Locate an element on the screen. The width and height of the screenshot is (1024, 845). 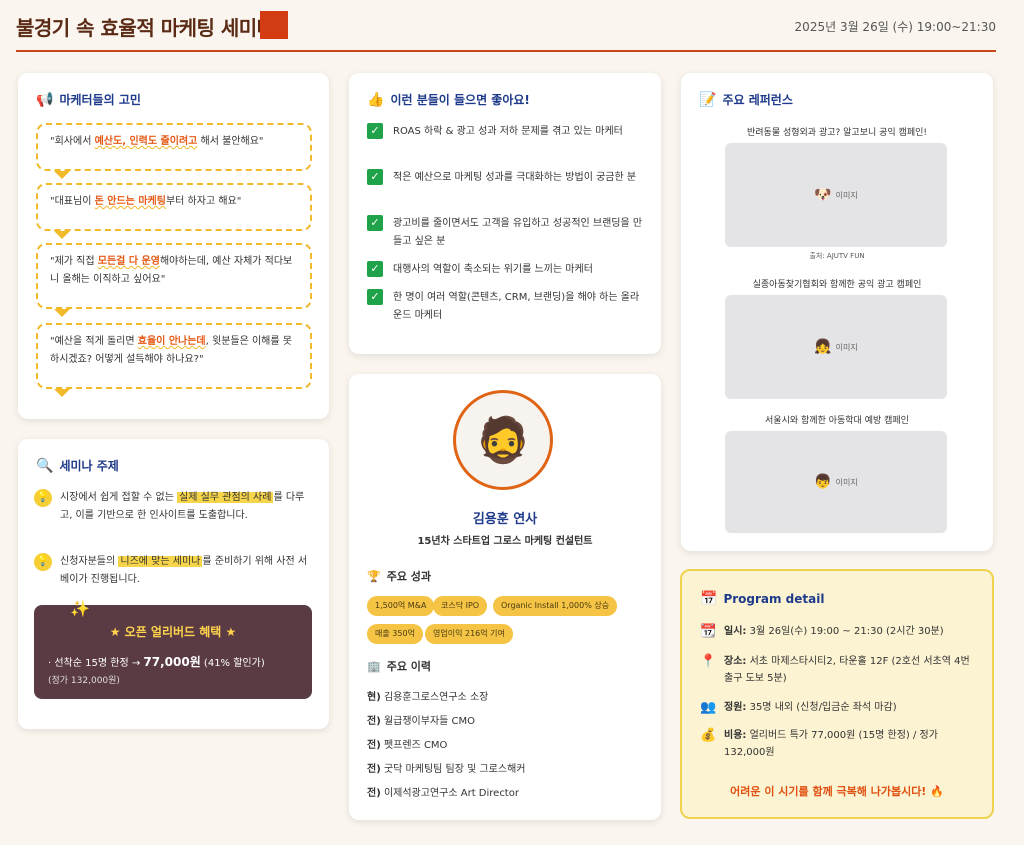
memo-icon: 📝 is located at coordinates (708, 99).